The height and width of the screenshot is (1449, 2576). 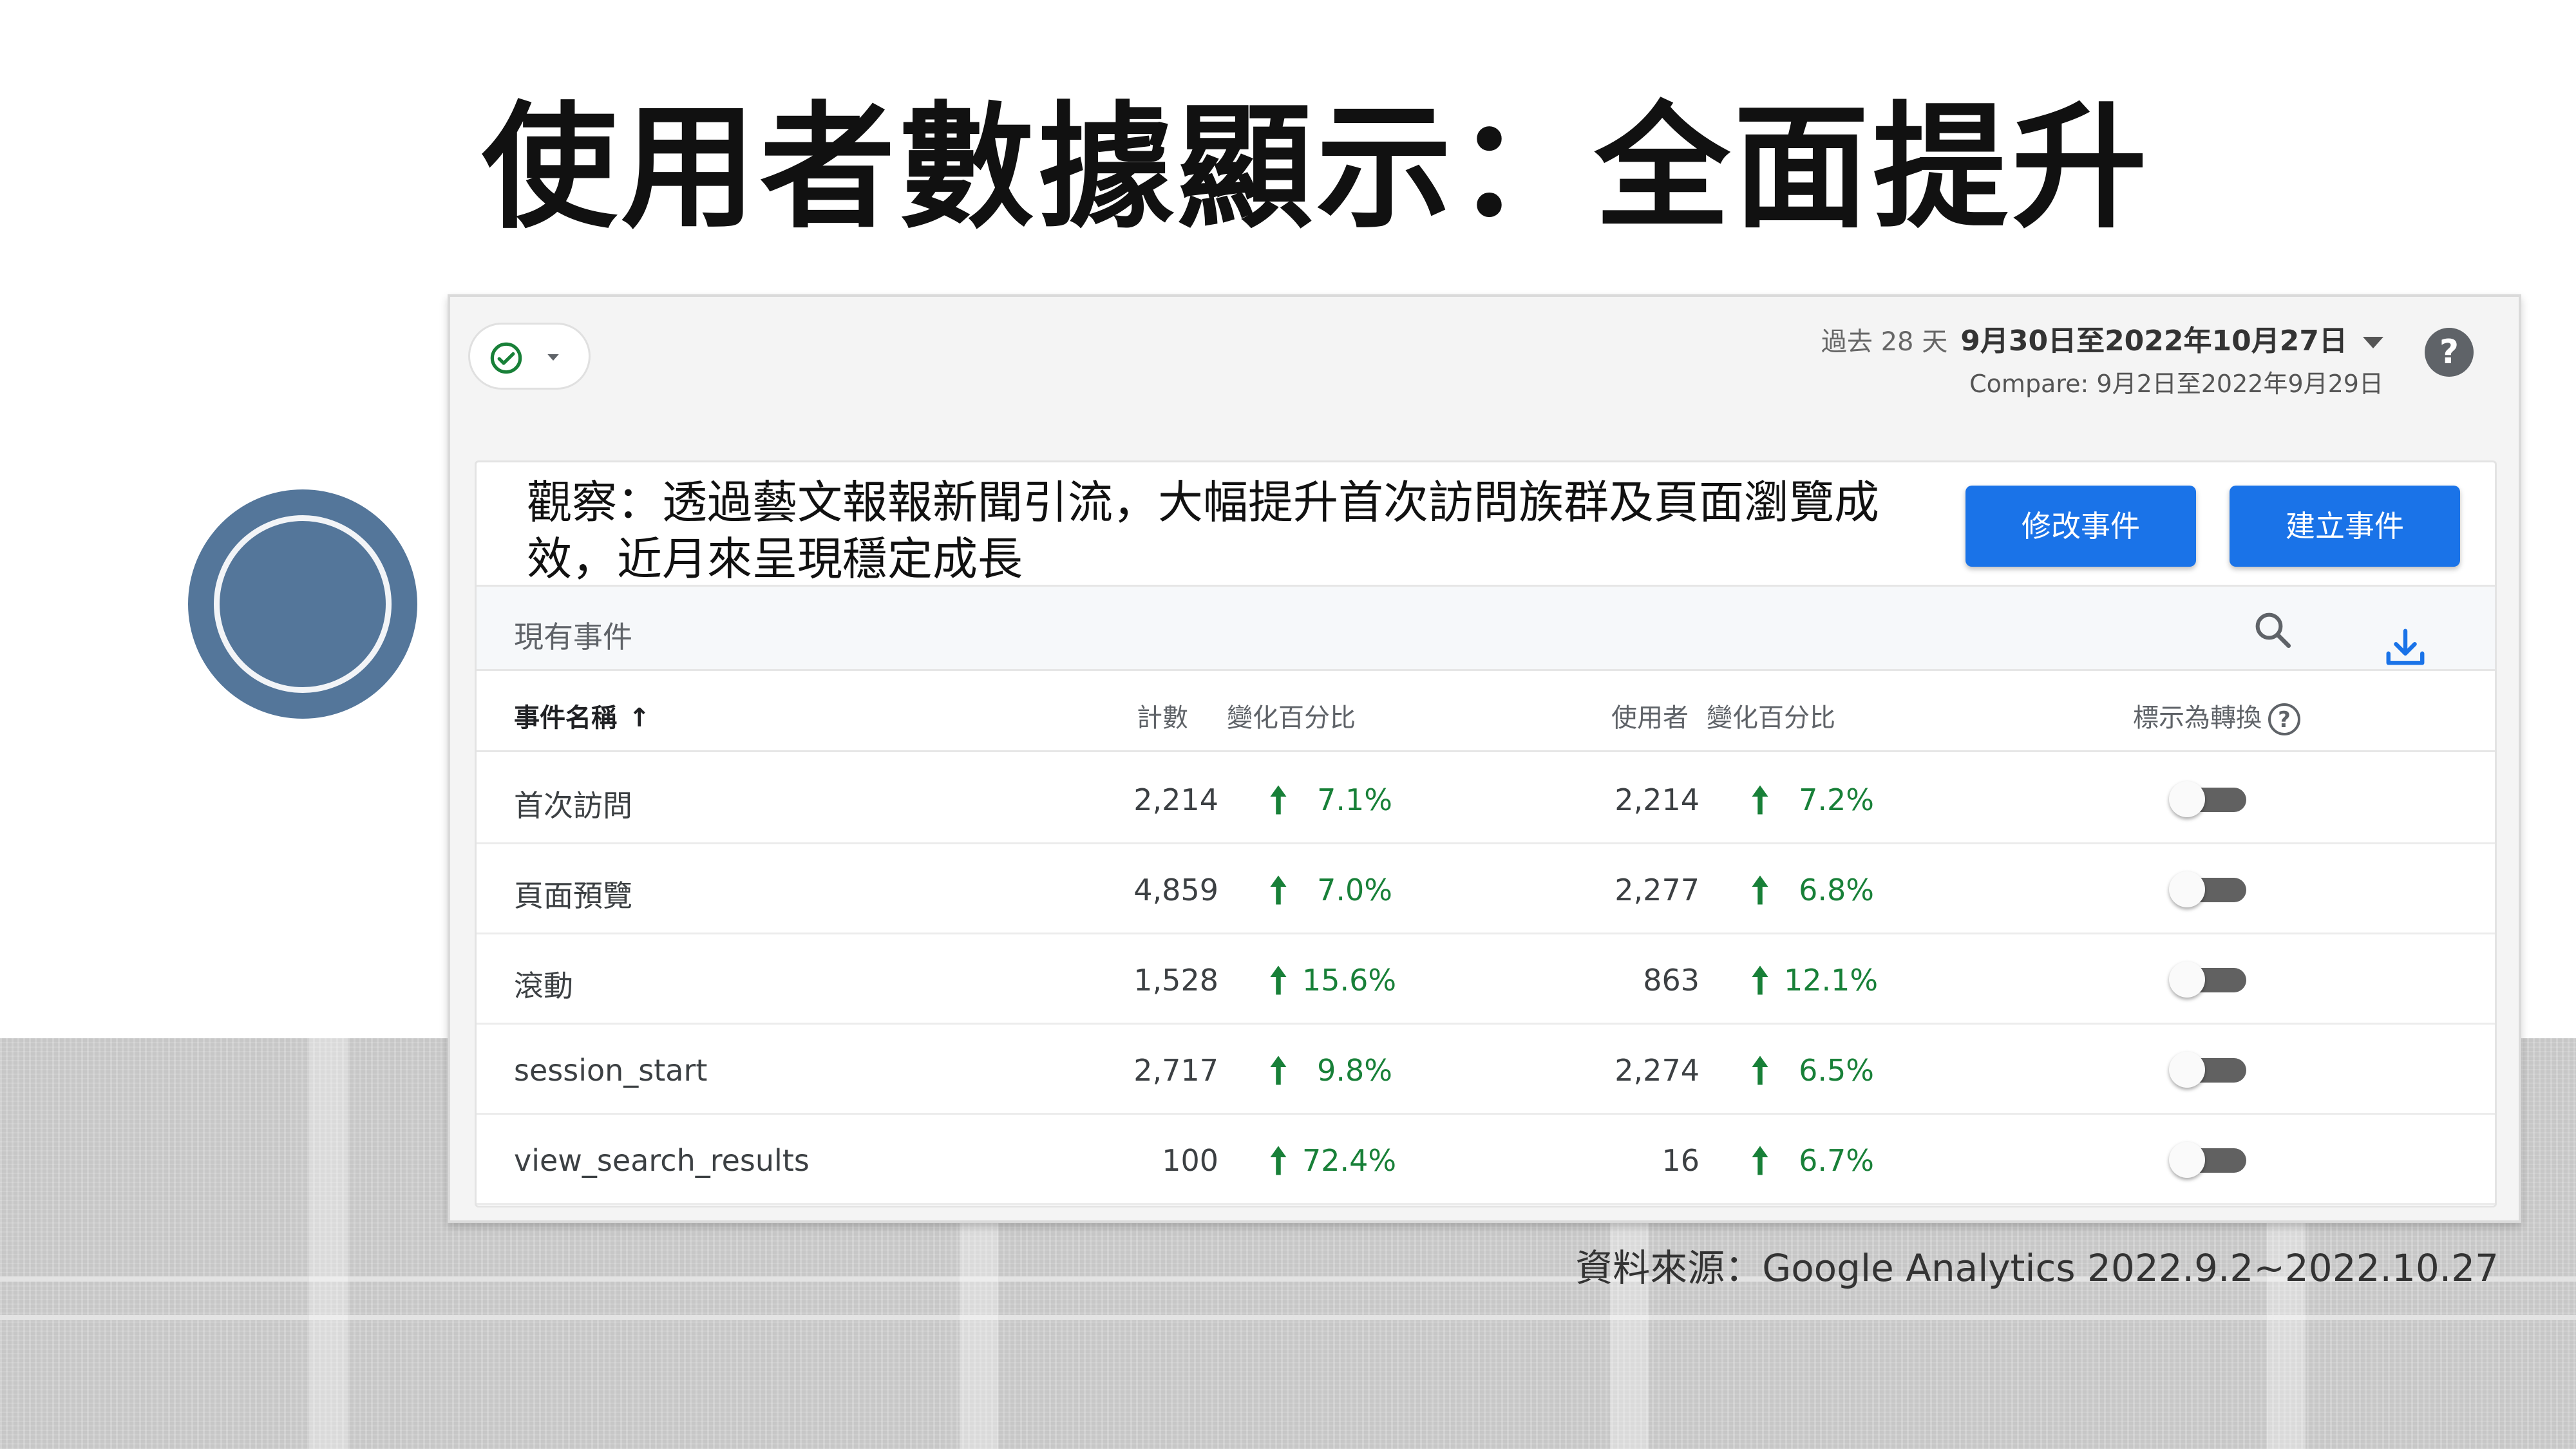 What do you see at coordinates (1650, 718) in the screenshot?
I see `header-users: 使用者` at bounding box center [1650, 718].